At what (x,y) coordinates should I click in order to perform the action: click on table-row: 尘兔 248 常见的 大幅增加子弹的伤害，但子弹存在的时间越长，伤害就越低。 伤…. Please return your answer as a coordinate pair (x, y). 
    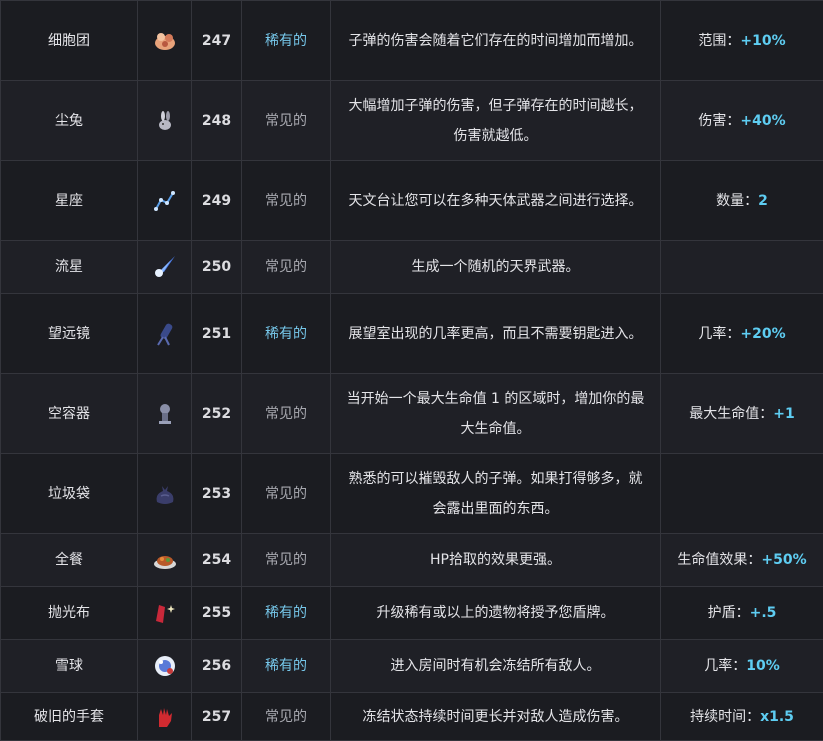
    Looking at the image, I should click on (412, 121).